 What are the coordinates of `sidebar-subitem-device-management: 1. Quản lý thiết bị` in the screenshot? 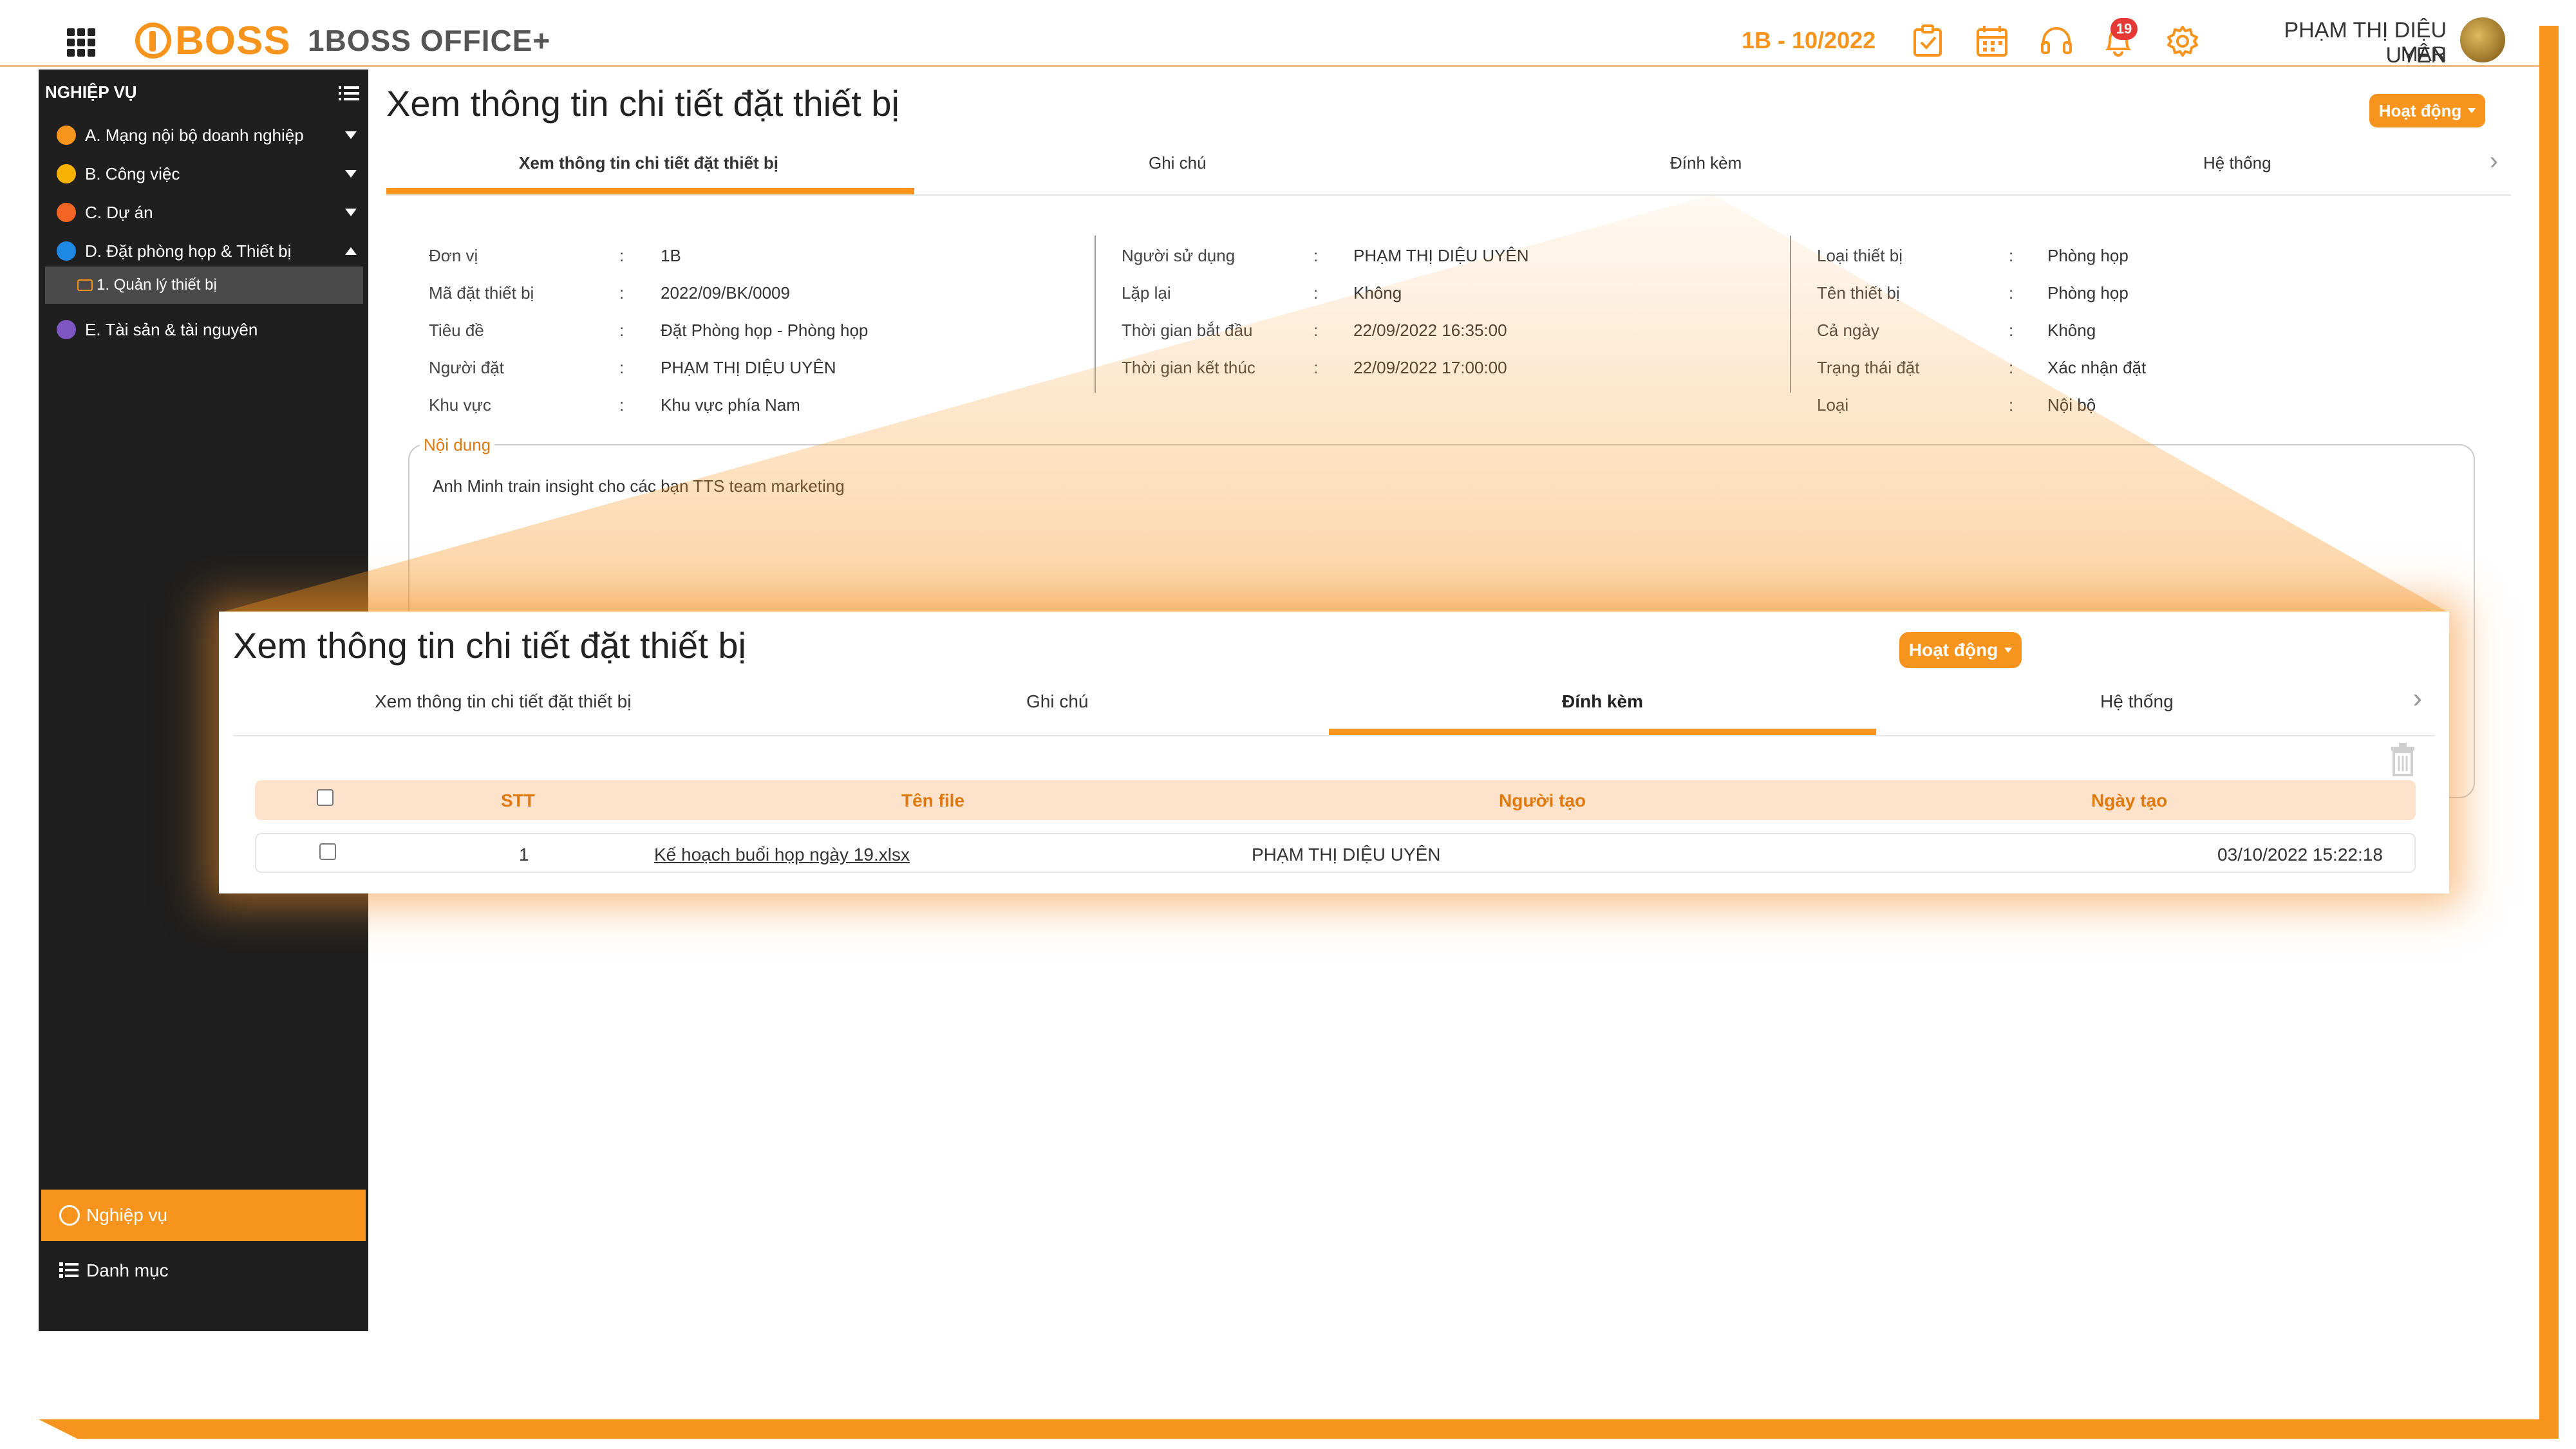 It's located at (204, 285).